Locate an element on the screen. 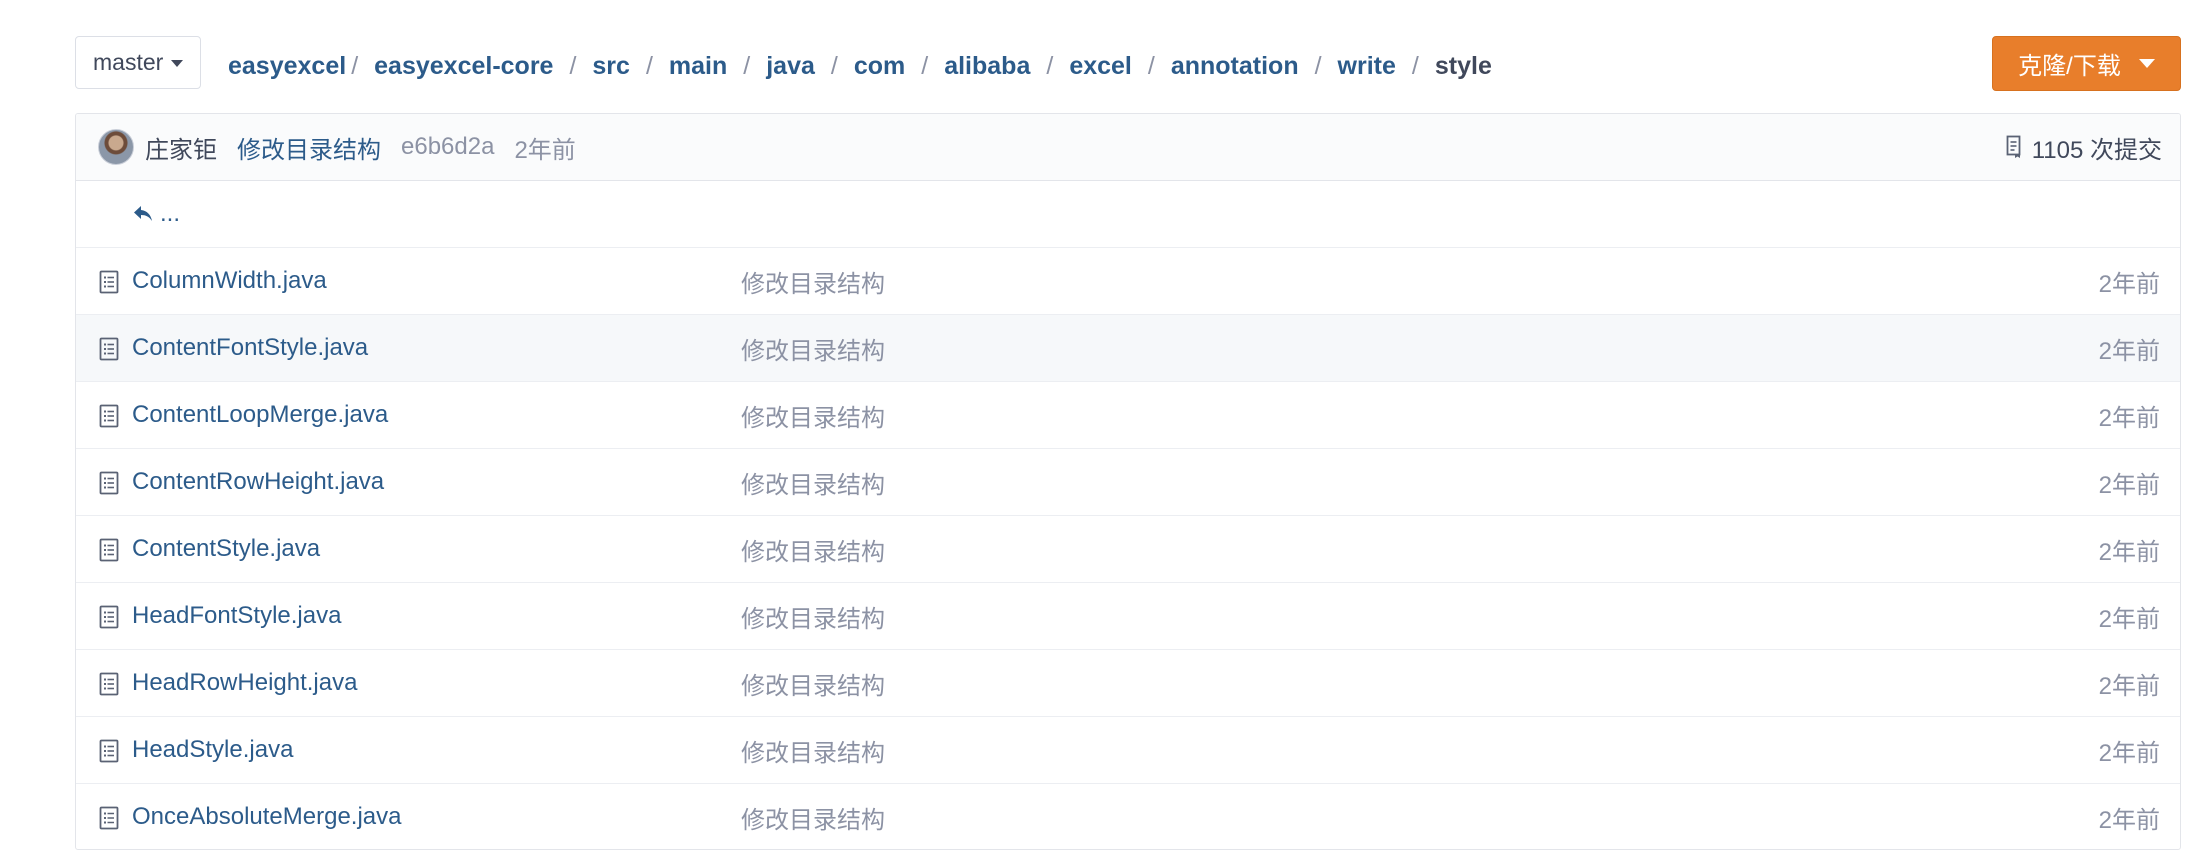  file-name-link: ContentStyle.java is located at coordinates (226, 549).